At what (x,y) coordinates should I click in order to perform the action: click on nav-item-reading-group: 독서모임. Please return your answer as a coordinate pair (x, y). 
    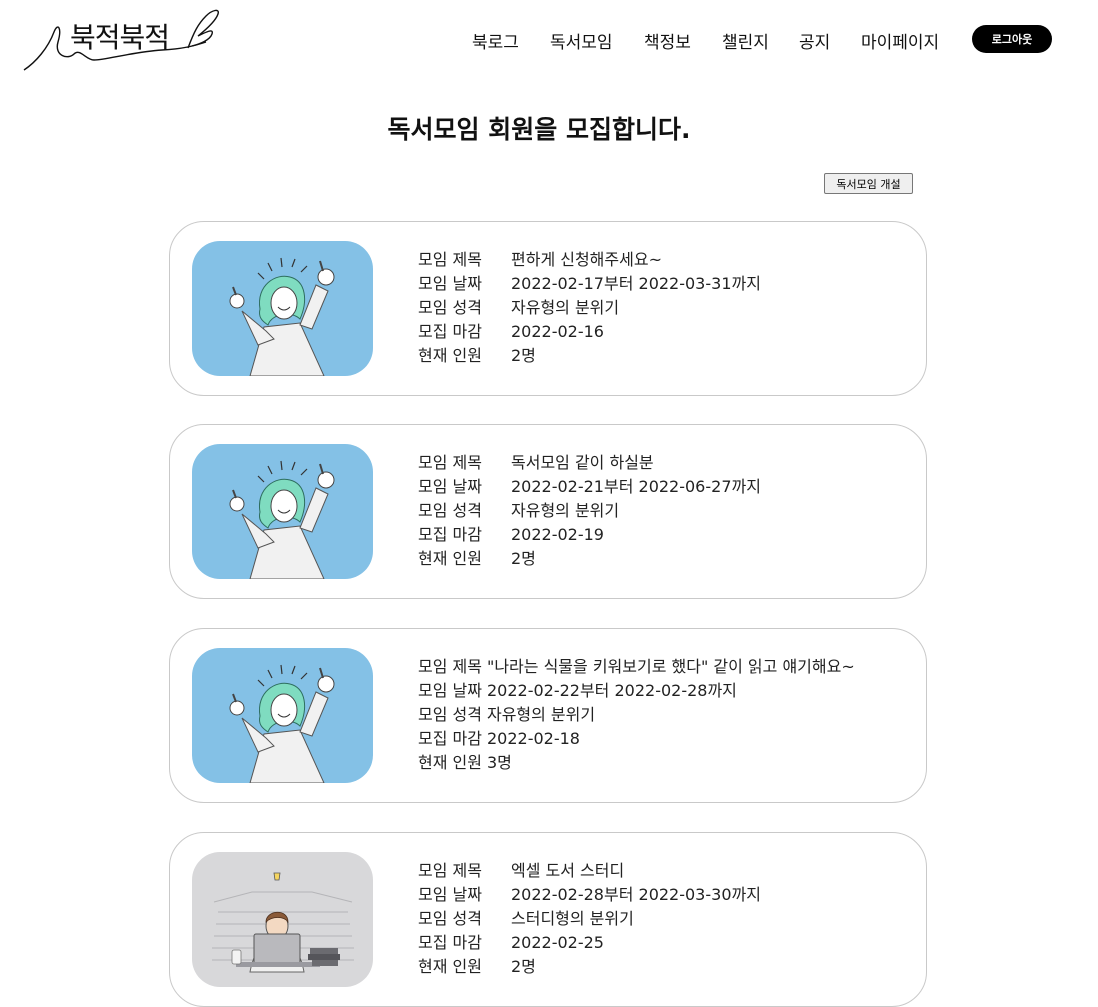
    Looking at the image, I should click on (581, 40).